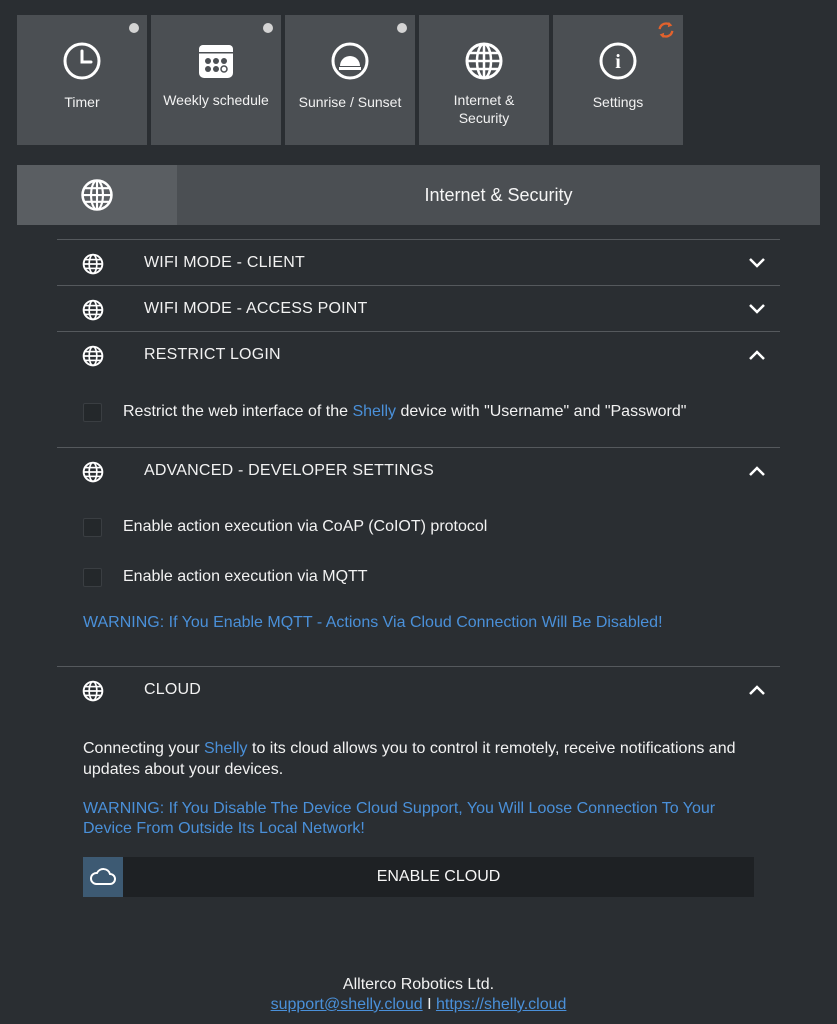 This screenshot has height=1024, width=837. Describe the element at coordinates (143, 748) in the screenshot. I see `description-text: Connecting your` at that location.